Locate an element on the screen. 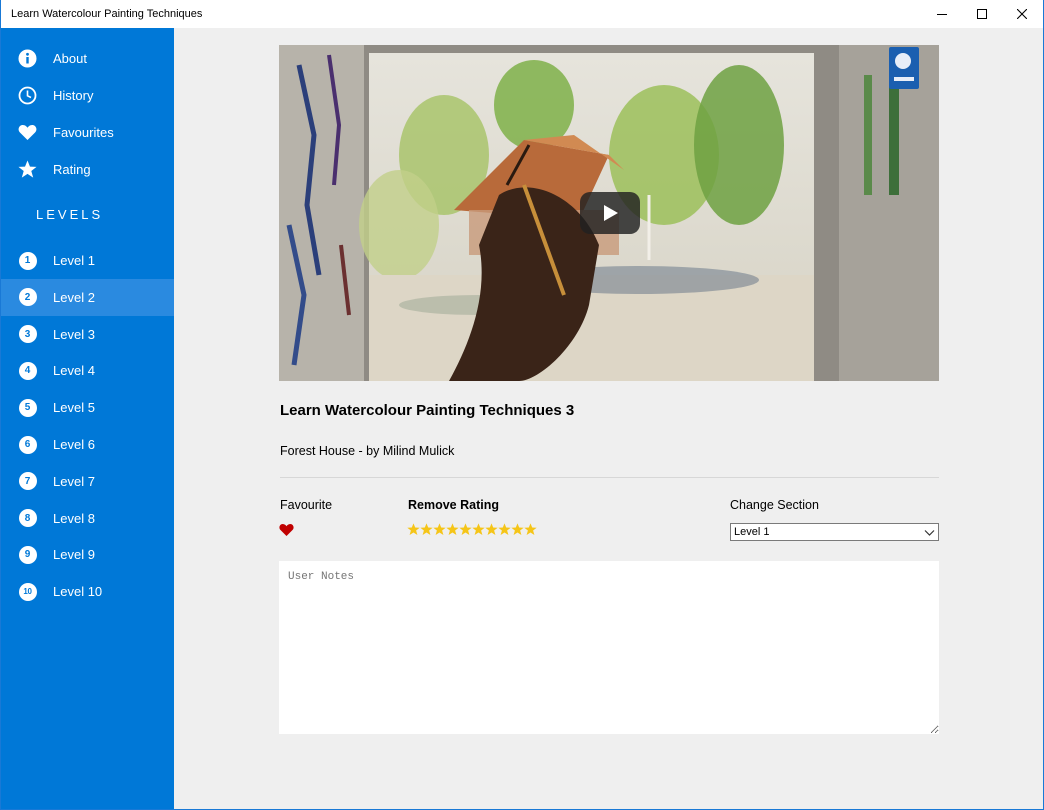 This screenshot has height=810, width=1044. sidebar-item-about: About is located at coordinates (87, 58).